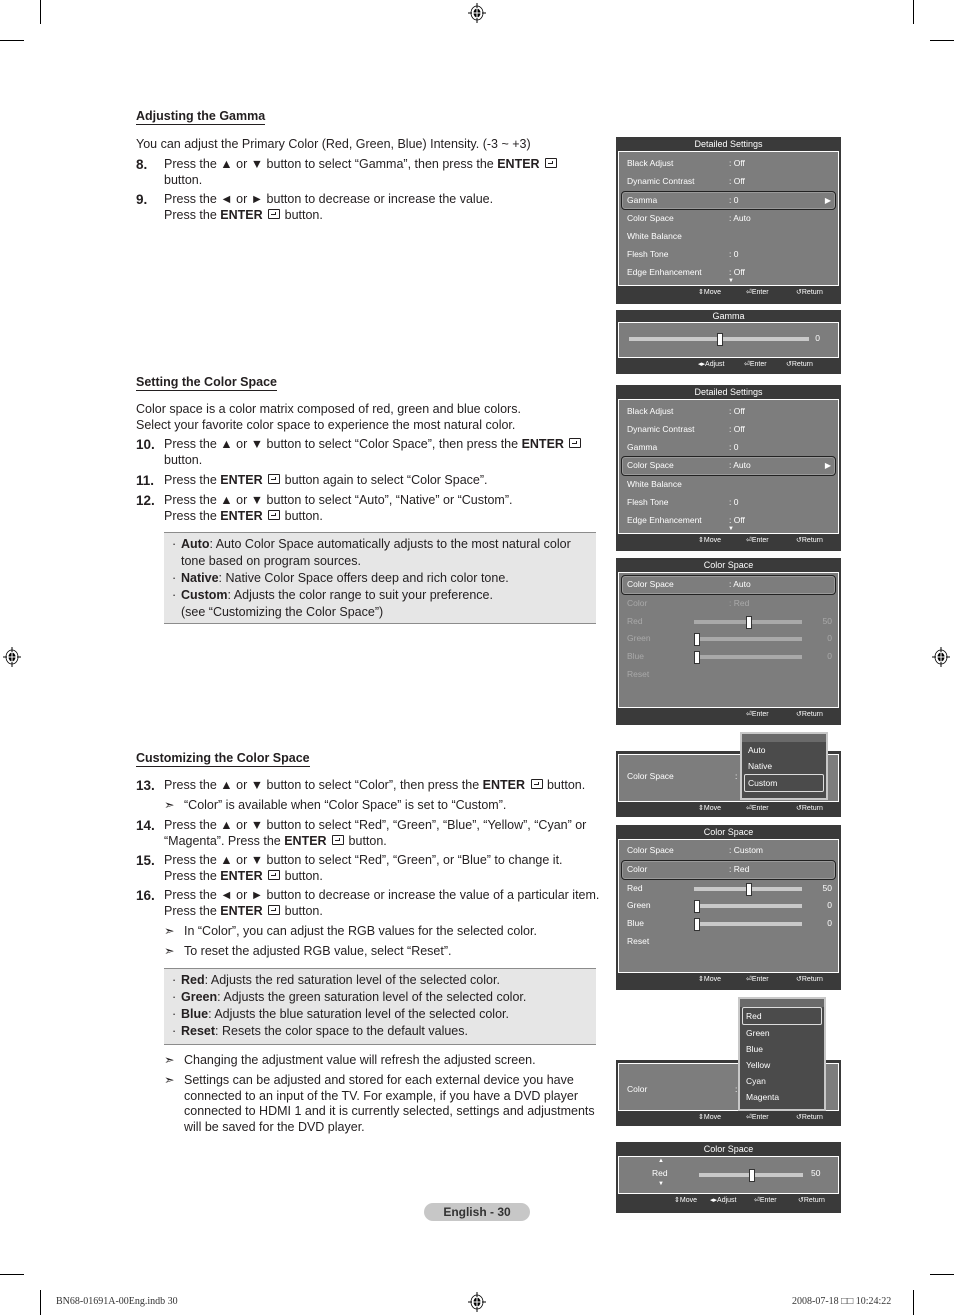 The width and height of the screenshot is (954, 1315). Describe the element at coordinates (728, 316) in the screenshot. I see `osd-title: Gamma` at that location.